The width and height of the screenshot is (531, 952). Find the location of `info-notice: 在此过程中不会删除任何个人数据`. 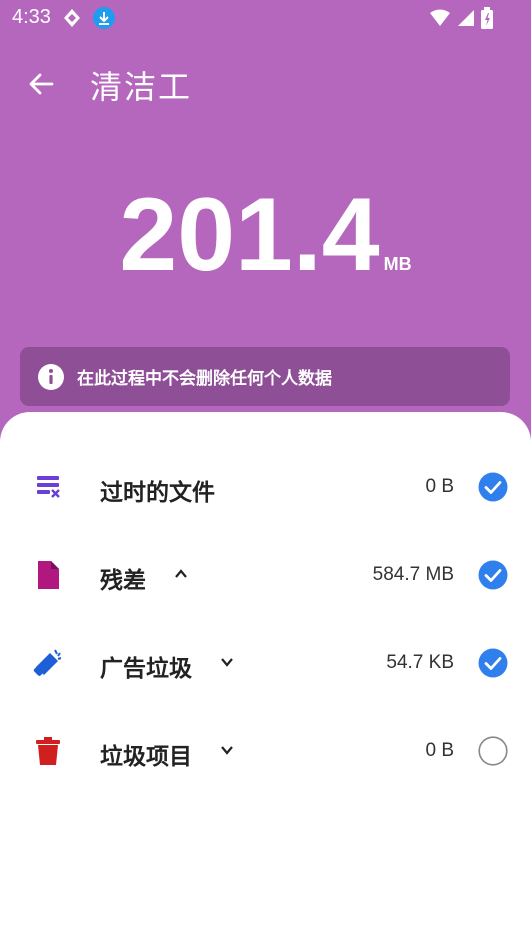

info-notice: 在此过程中不会删除任何个人数据 is located at coordinates (265, 376).